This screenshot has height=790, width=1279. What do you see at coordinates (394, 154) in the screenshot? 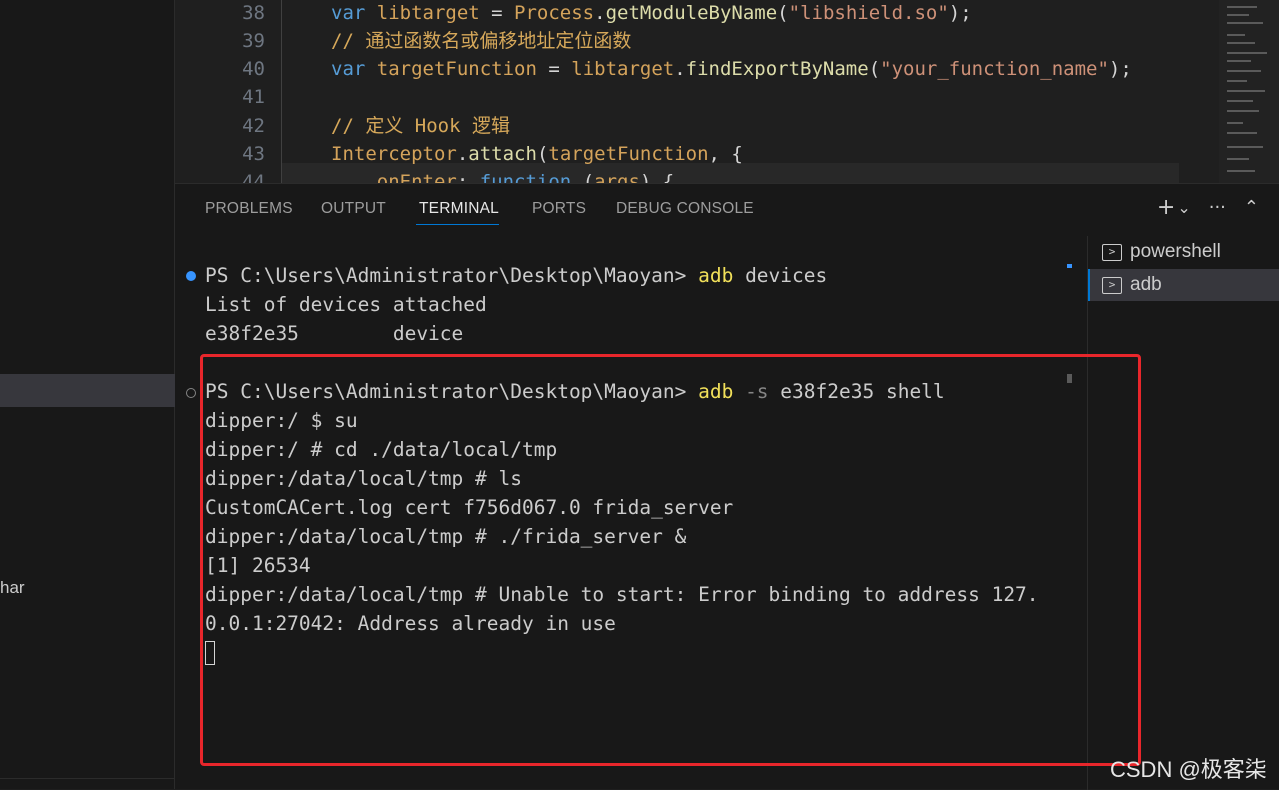
I see `code-token: Interceptor` at bounding box center [394, 154].